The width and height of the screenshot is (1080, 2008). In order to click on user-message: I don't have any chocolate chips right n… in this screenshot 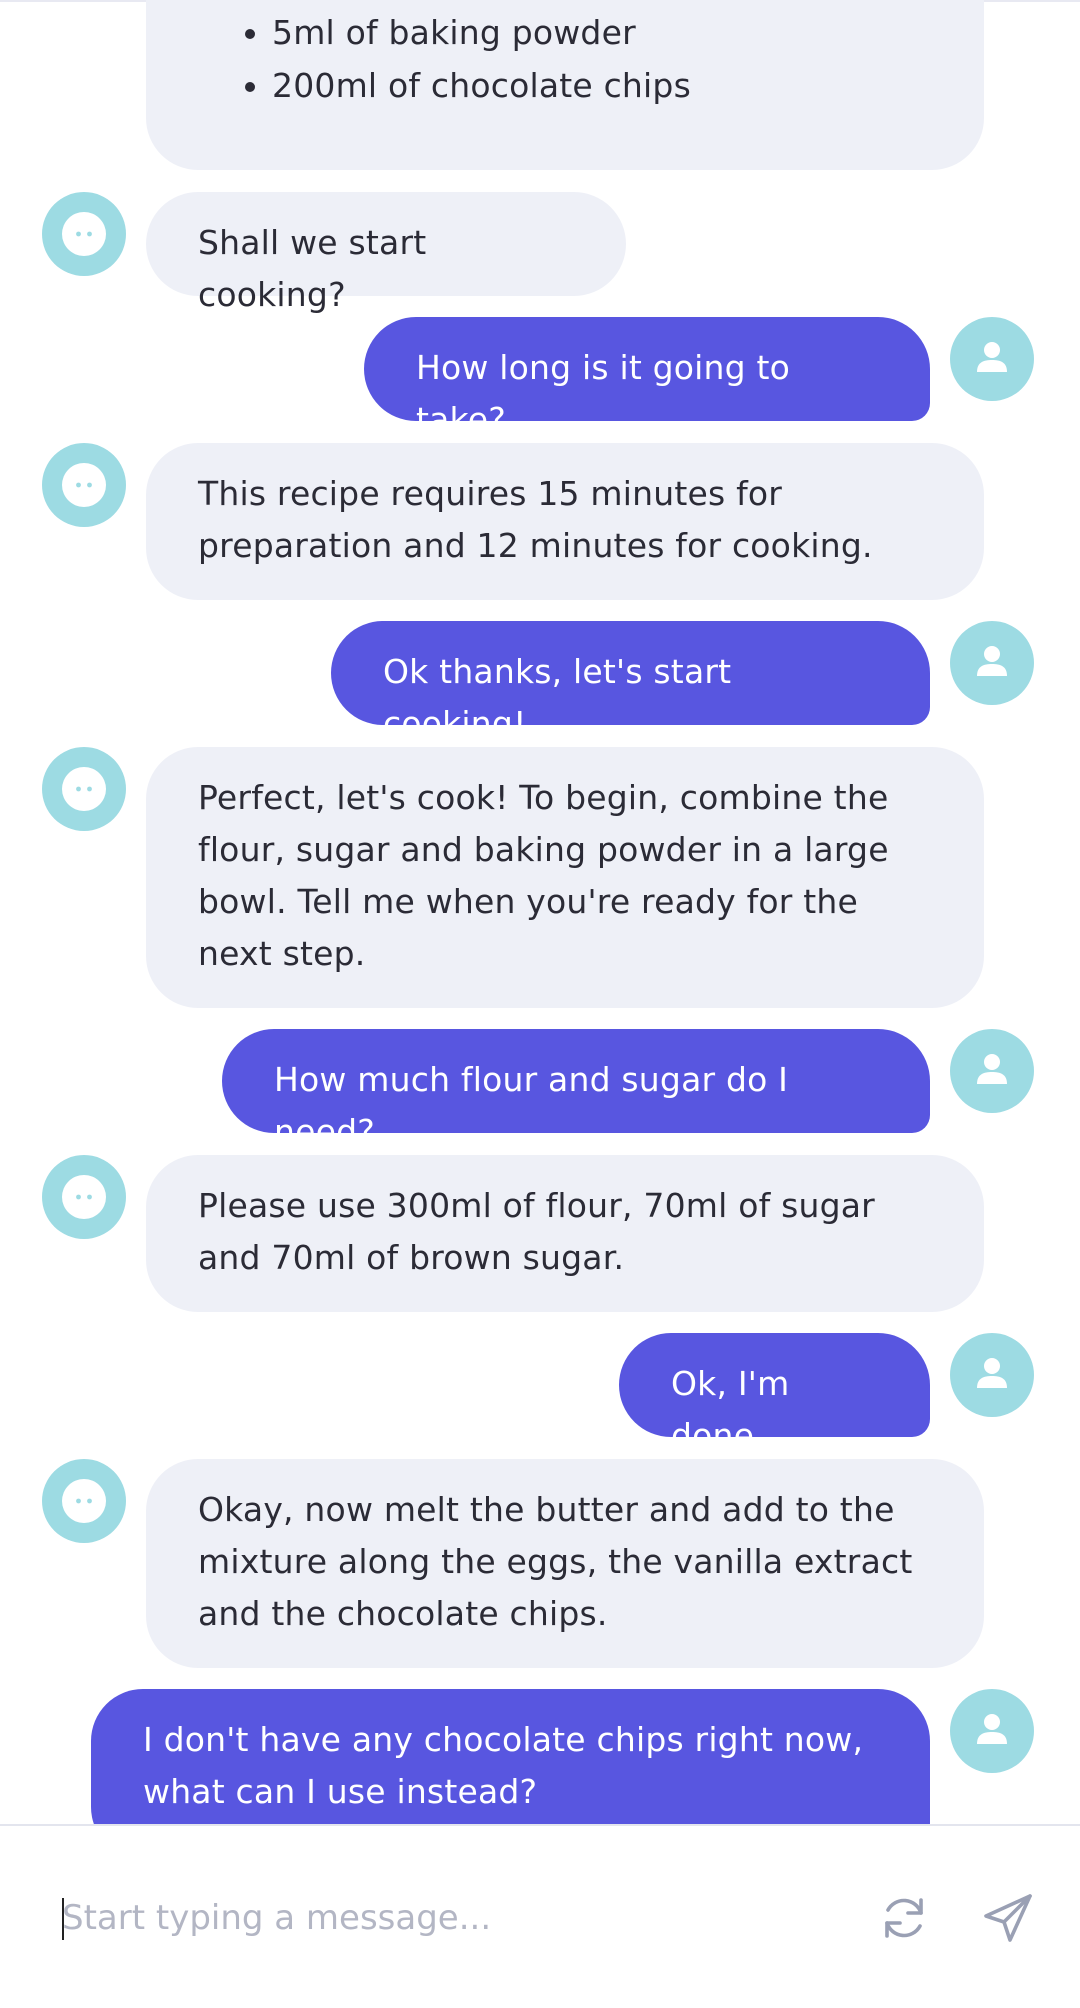, I will do `click(510, 1756)`.